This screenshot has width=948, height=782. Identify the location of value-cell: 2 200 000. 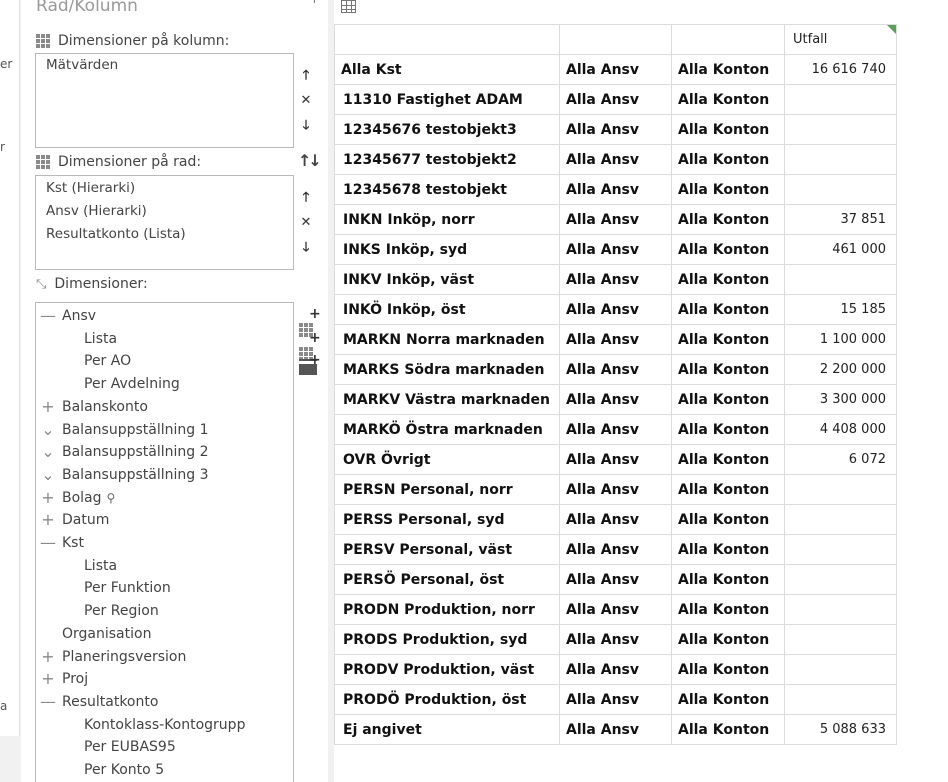
(840, 369).